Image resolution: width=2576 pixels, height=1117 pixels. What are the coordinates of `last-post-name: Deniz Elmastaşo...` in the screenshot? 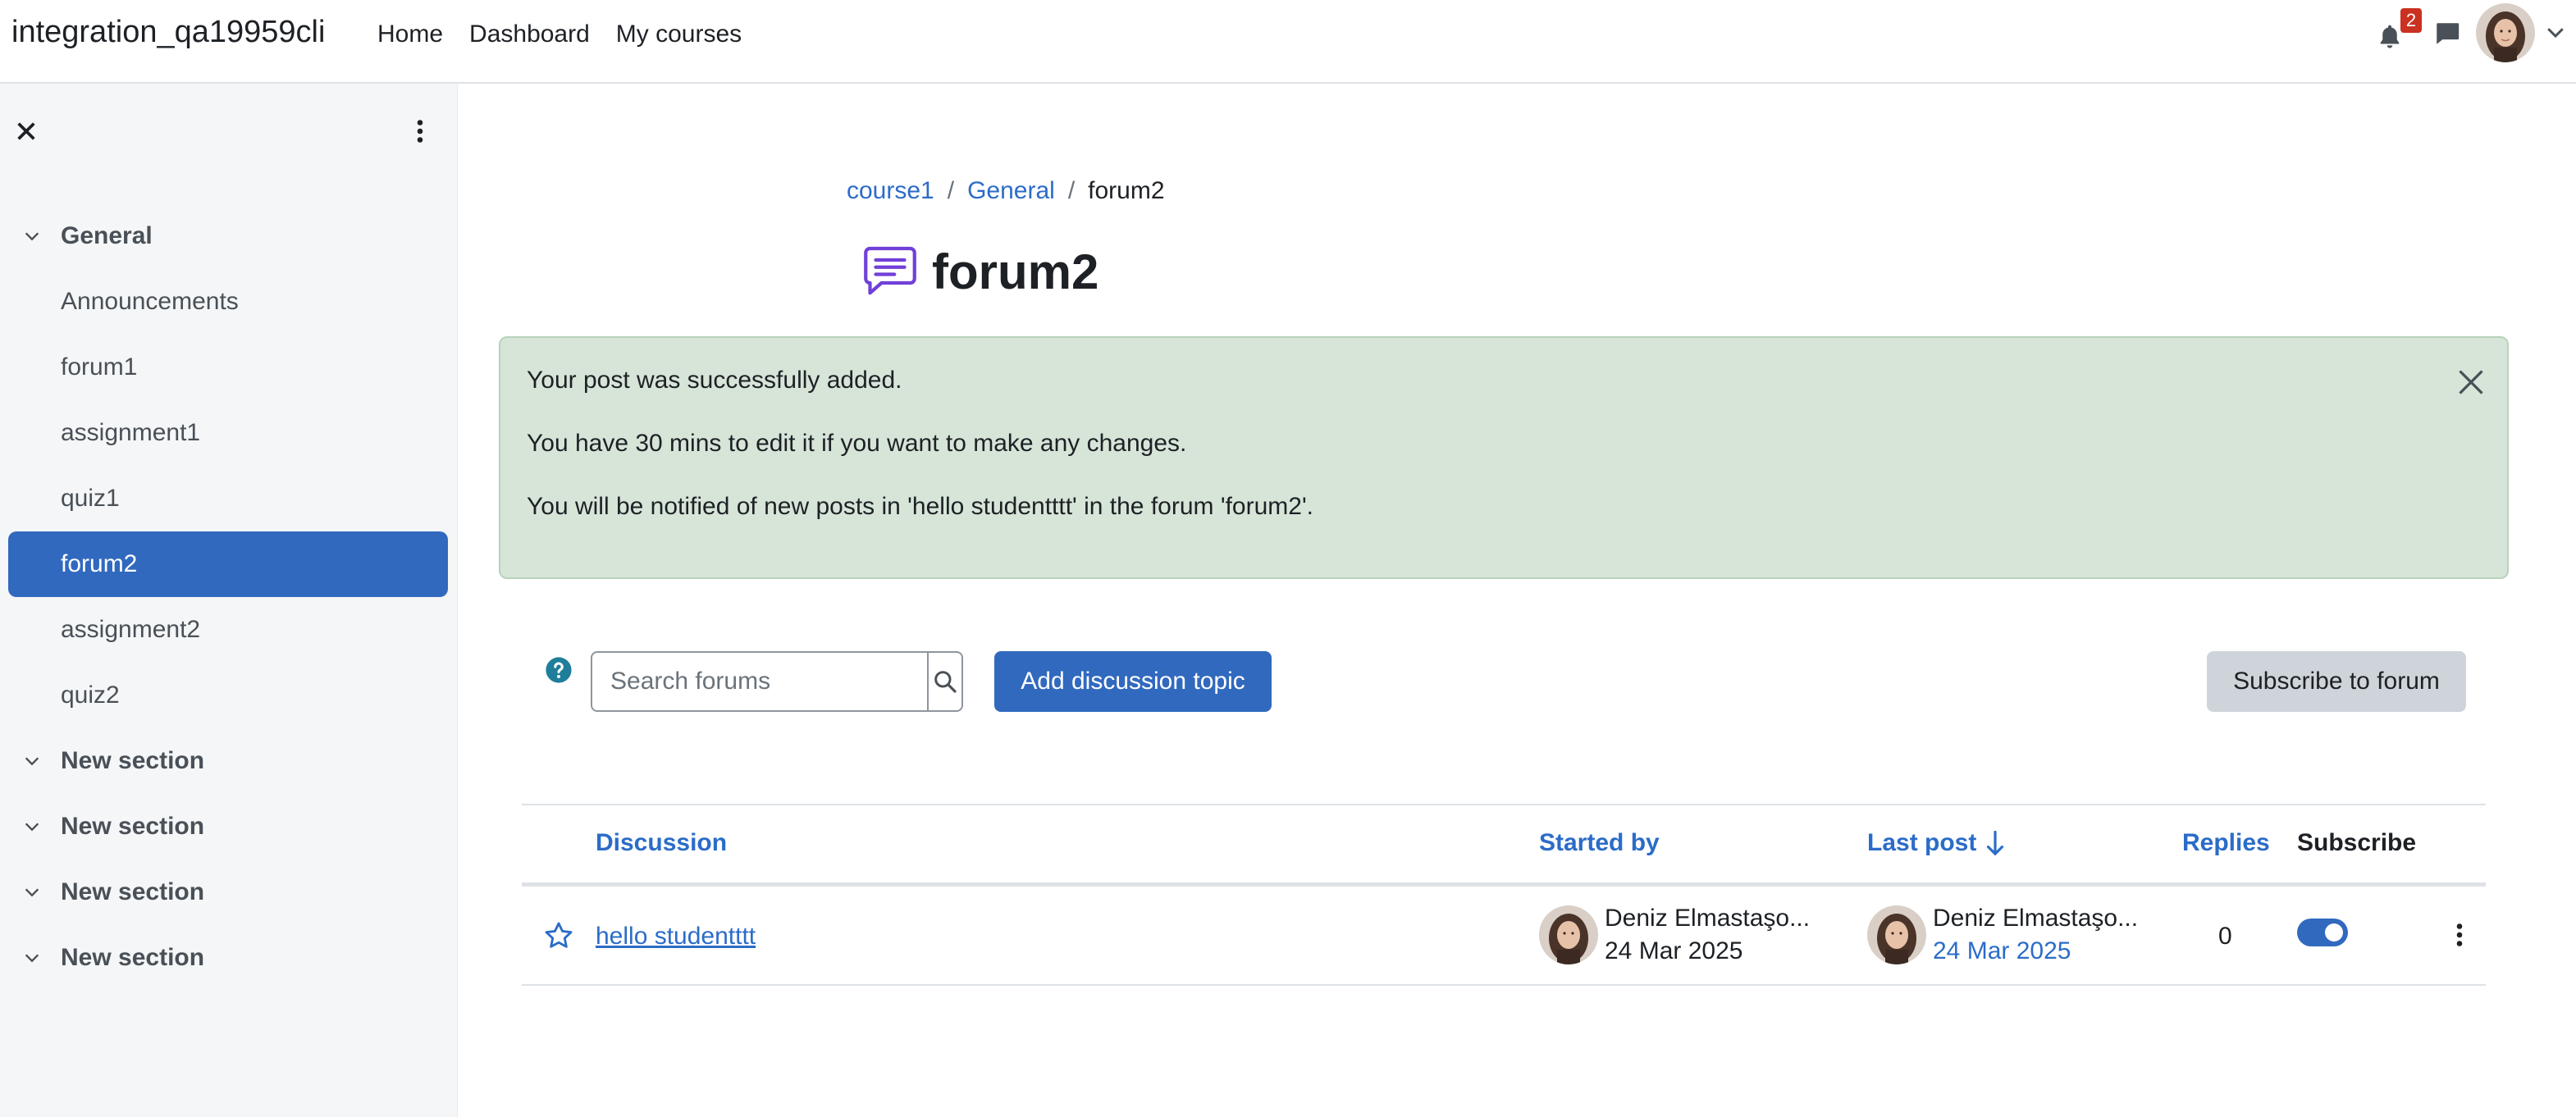 It's located at (2035, 919).